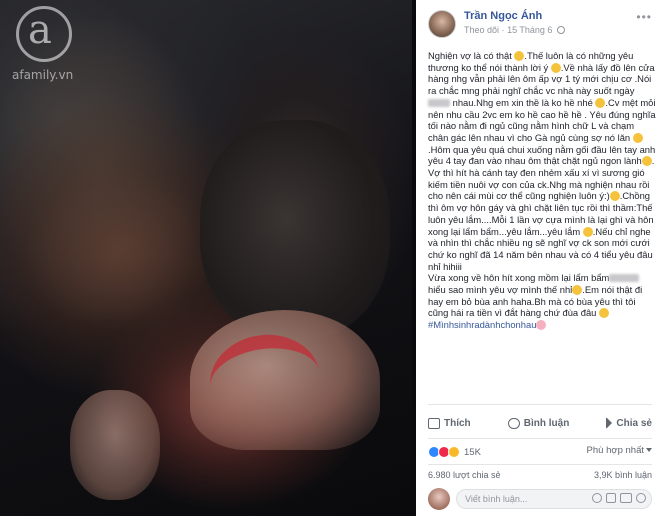 This screenshot has width=660, height=516. What do you see at coordinates (462, 102) in the screenshot?
I see `post-text-p4: nhau` at bounding box center [462, 102].